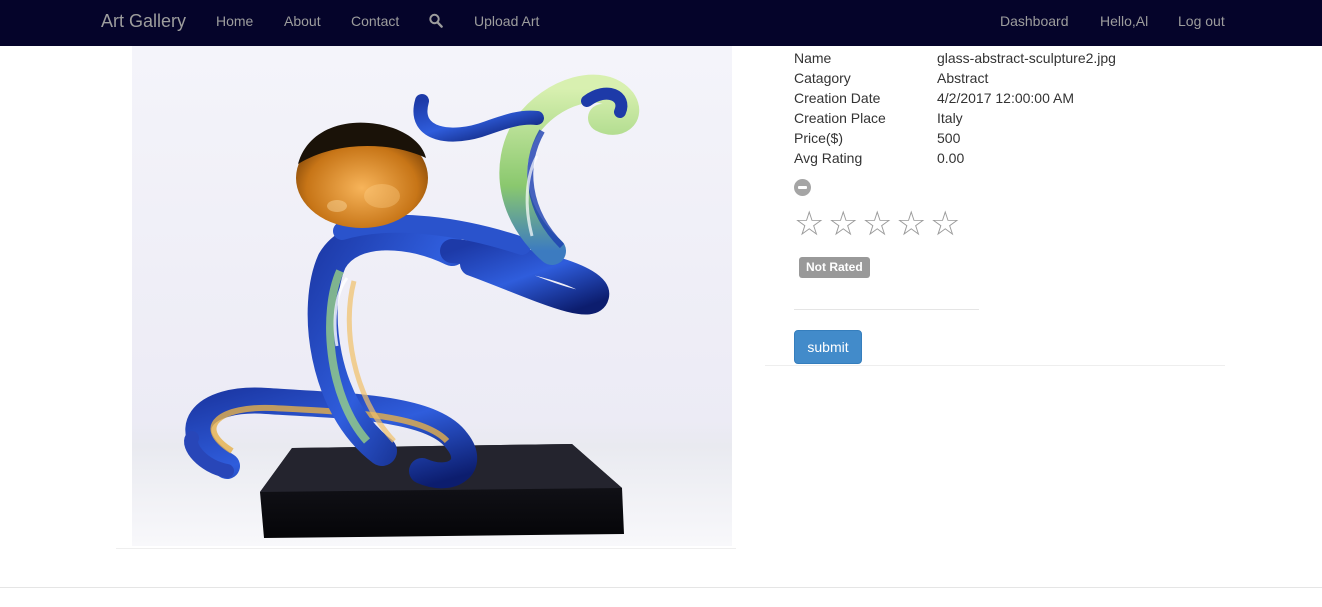 The width and height of the screenshot is (1322, 607). I want to click on detail-value: 4/2/2017 12:00:00 AM, so click(1005, 98).